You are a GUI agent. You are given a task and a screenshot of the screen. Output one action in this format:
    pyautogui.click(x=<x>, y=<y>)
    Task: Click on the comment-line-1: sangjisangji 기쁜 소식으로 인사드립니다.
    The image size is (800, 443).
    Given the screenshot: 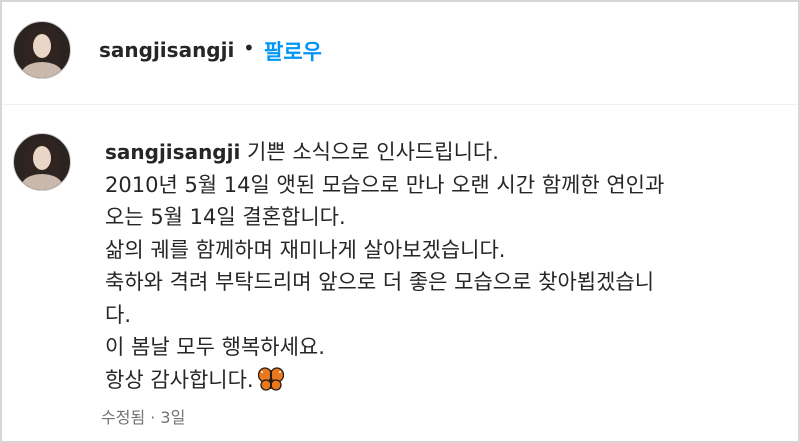 What is the action you would take?
    pyautogui.click(x=445, y=152)
    